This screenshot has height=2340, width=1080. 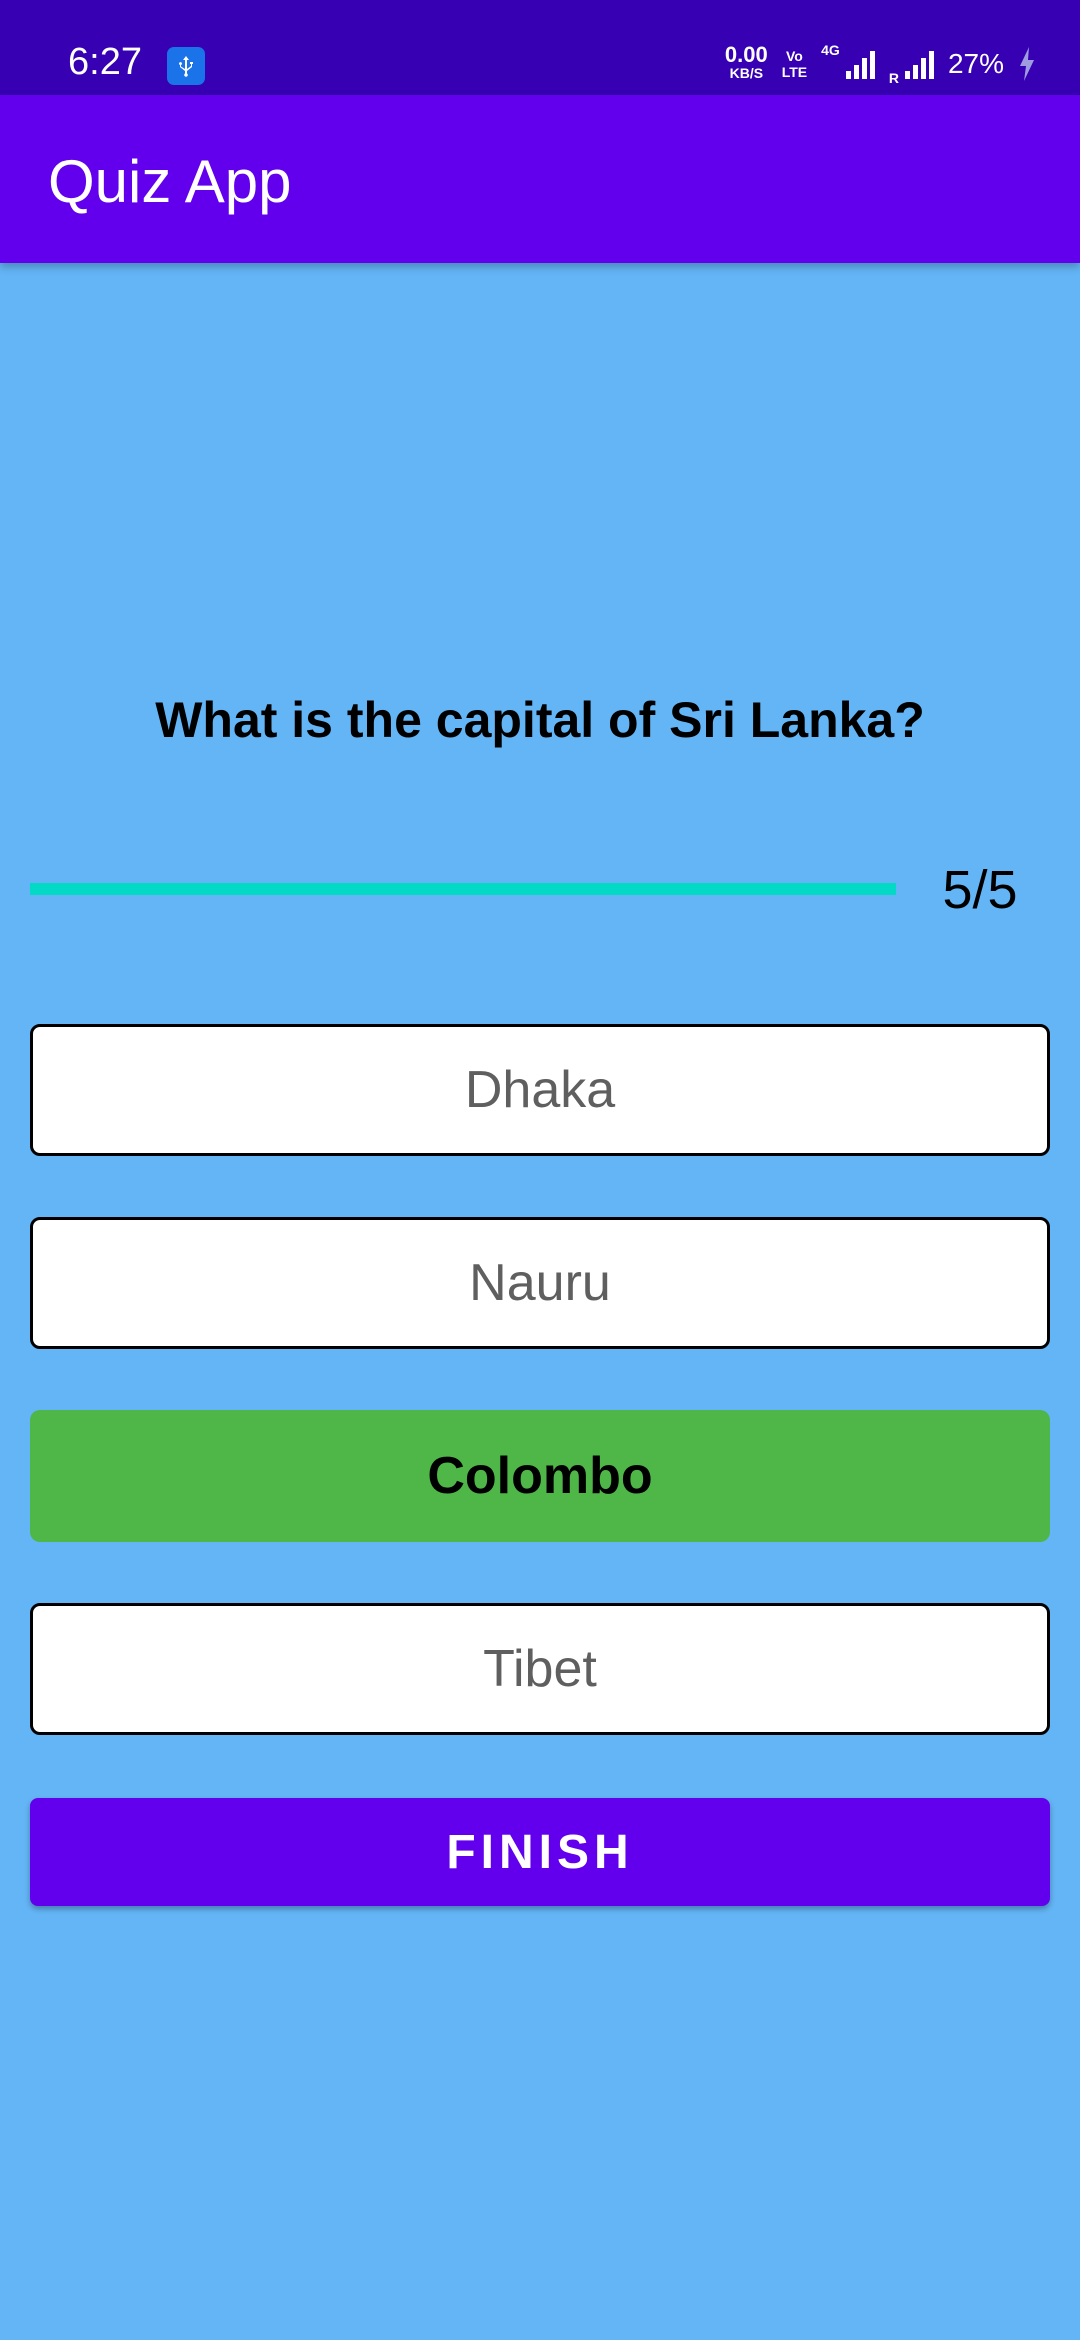 What do you see at coordinates (170, 181) in the screenshot?
I see `app-title: Quiz App` at bounding box center [170, 181].